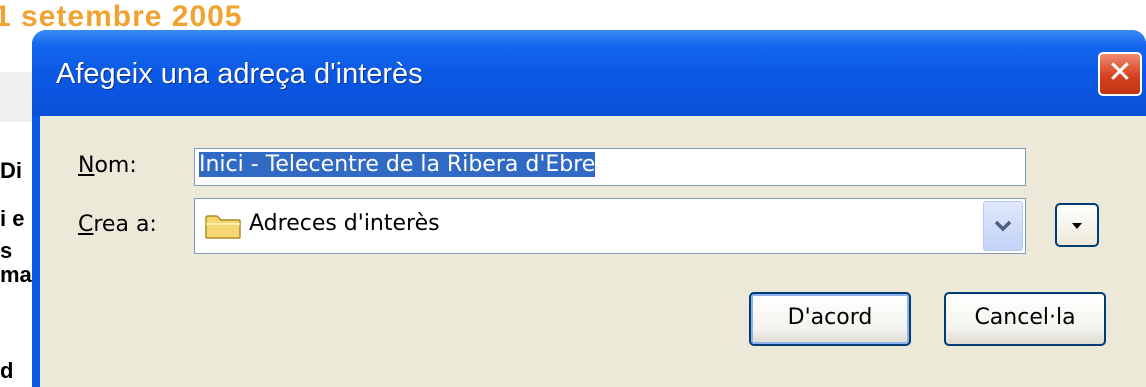  I want to click on close-icon: ✕, so click(1120, 72).